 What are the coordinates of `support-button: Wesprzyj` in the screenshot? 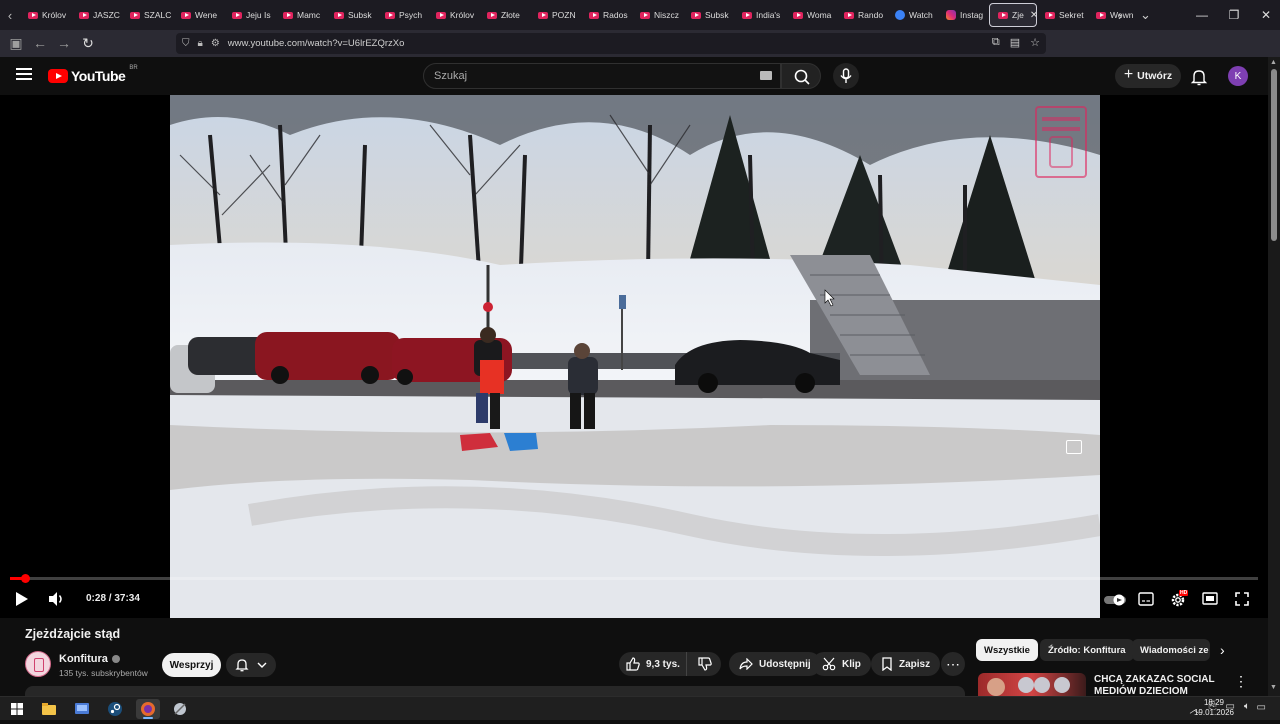 It's located at (191, 665).